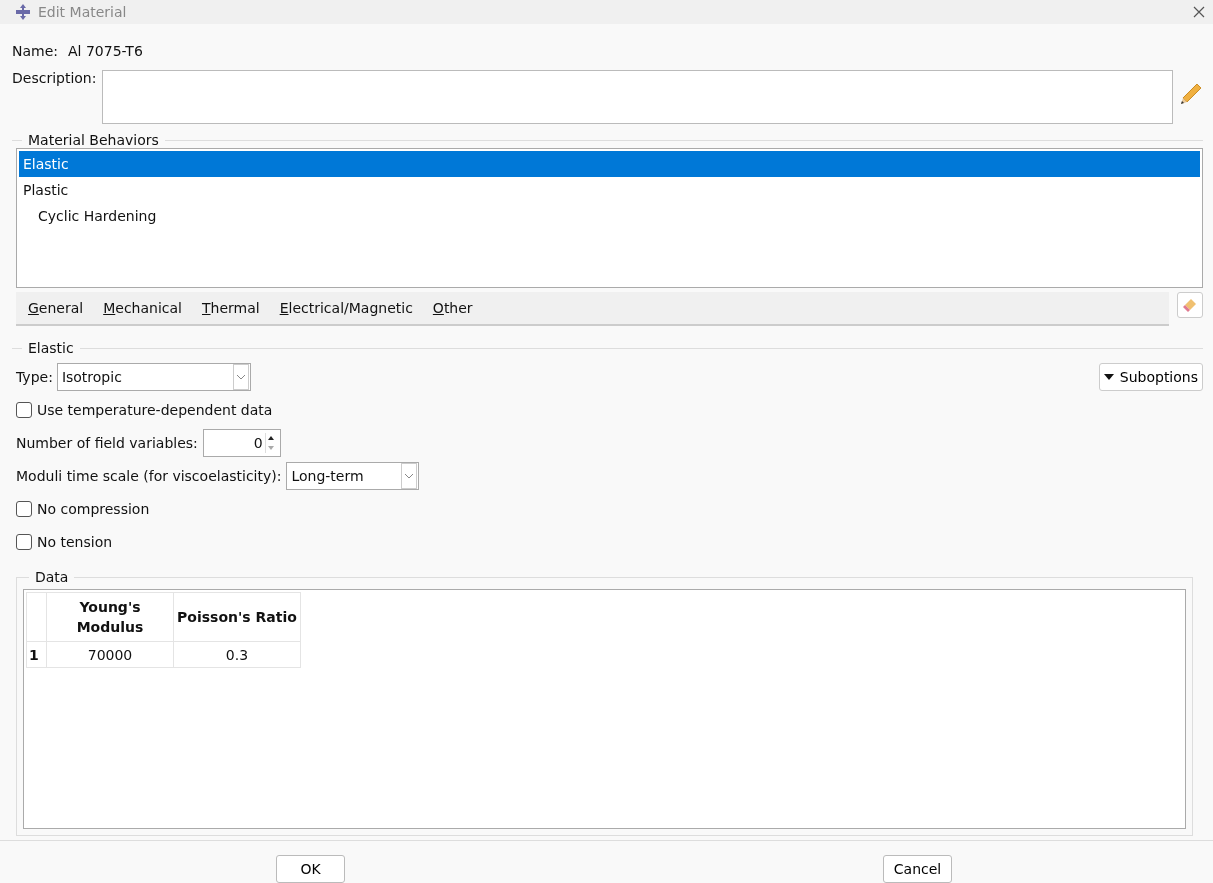  What do you see at coordinates (93, 140) in the screenshot?
I see `group-title: Material Behaviors` at bounding box center [93, 140].